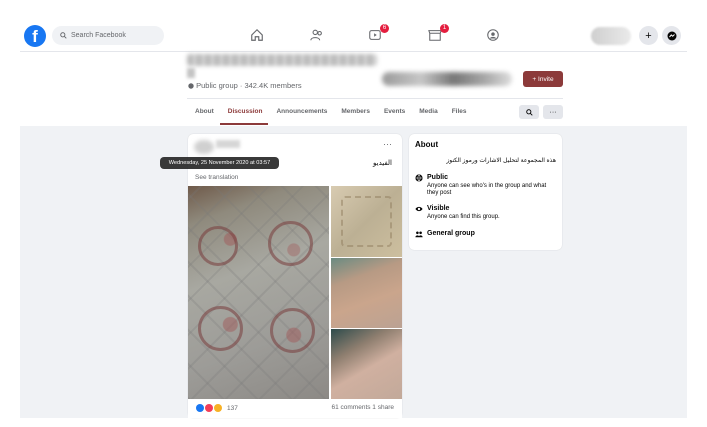 This screenshot has height=427, width=707. I want to click on post-footer: 137 61 comments 1 share, so click(295, 408).